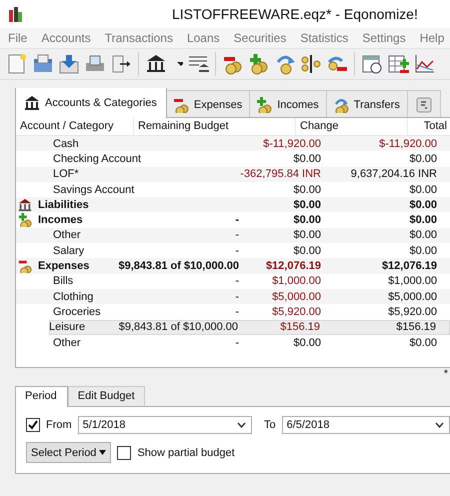 The image size is (450, 496). What do you see at coordinates (233, 204) in the screenshot?
I see `table-row: Liabilities $0.00 $0.00` at bounding box center [233, 204].